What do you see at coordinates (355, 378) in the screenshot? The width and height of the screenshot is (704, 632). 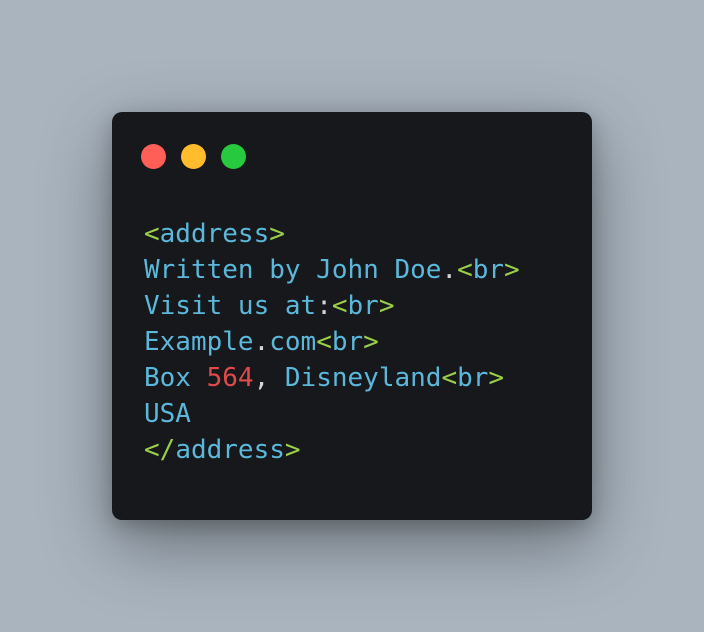 I see `text-content: Disneyland` at bounding box center [355, 378].